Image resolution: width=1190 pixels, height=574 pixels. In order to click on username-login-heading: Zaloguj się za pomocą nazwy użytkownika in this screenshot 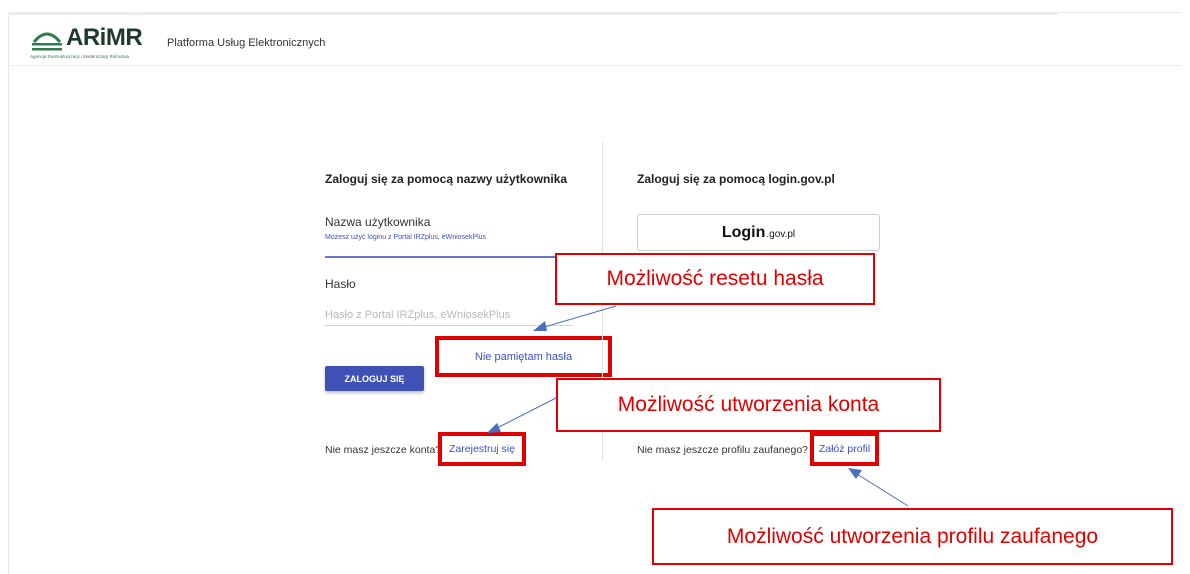, I will do `click(446, 179)`.